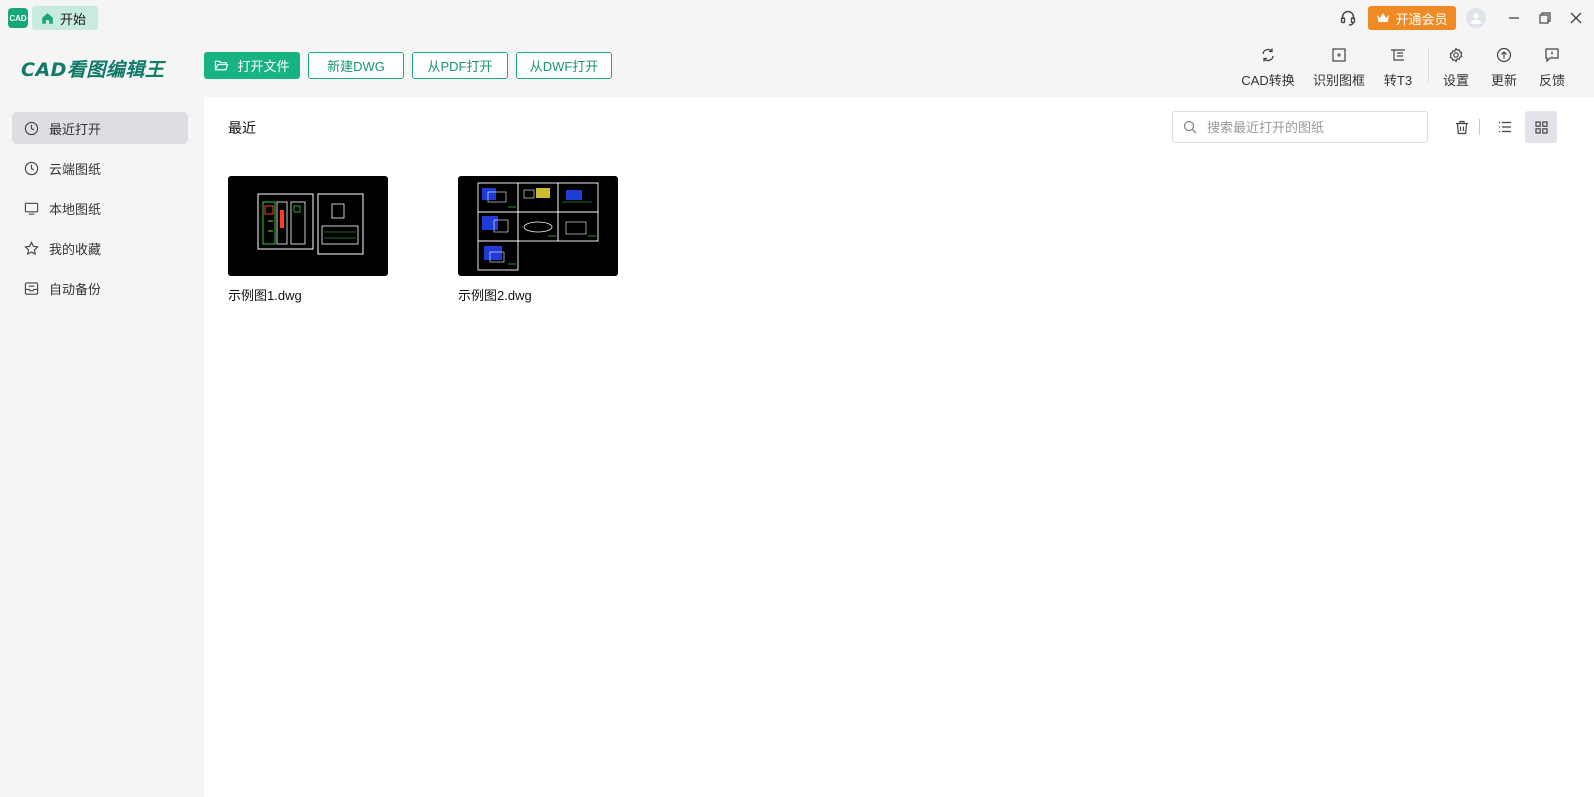 The width and height of the screenshot is (1594, 797). I want to click on avatar-icon, so click(1476, 18).